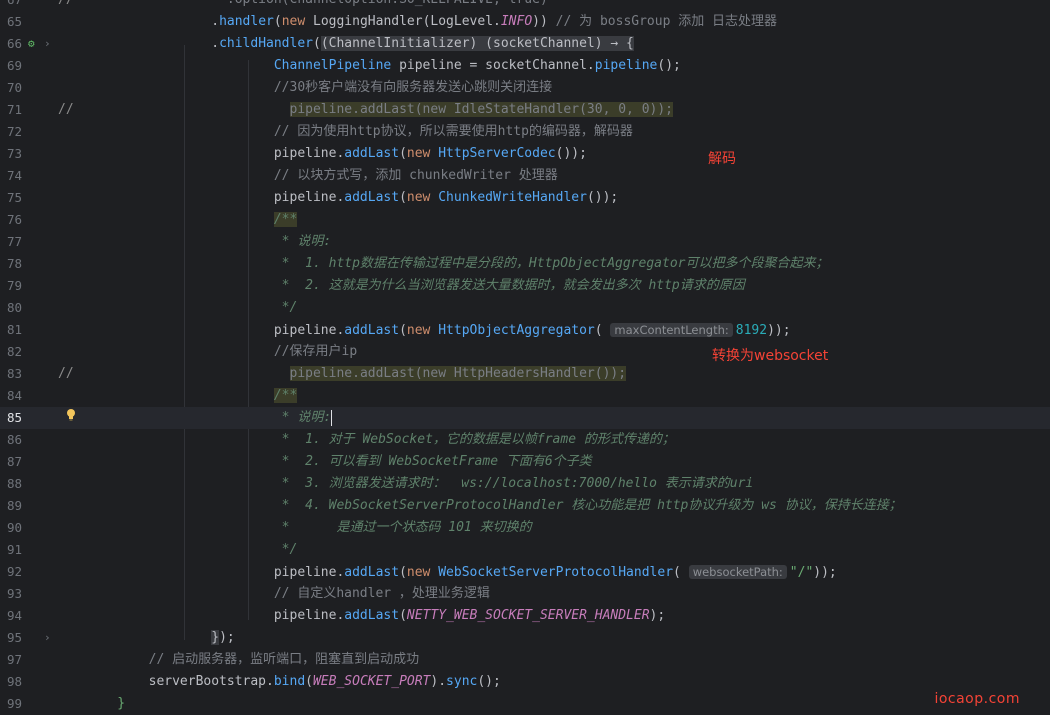 The height and width of the screenshot is (715, 1050). What do you see at coordinates (525, 594) in the screenshot?
I see `code-line: 93 // 自定义handler ，处理业务逻辑` at bounding box center [525, 594].